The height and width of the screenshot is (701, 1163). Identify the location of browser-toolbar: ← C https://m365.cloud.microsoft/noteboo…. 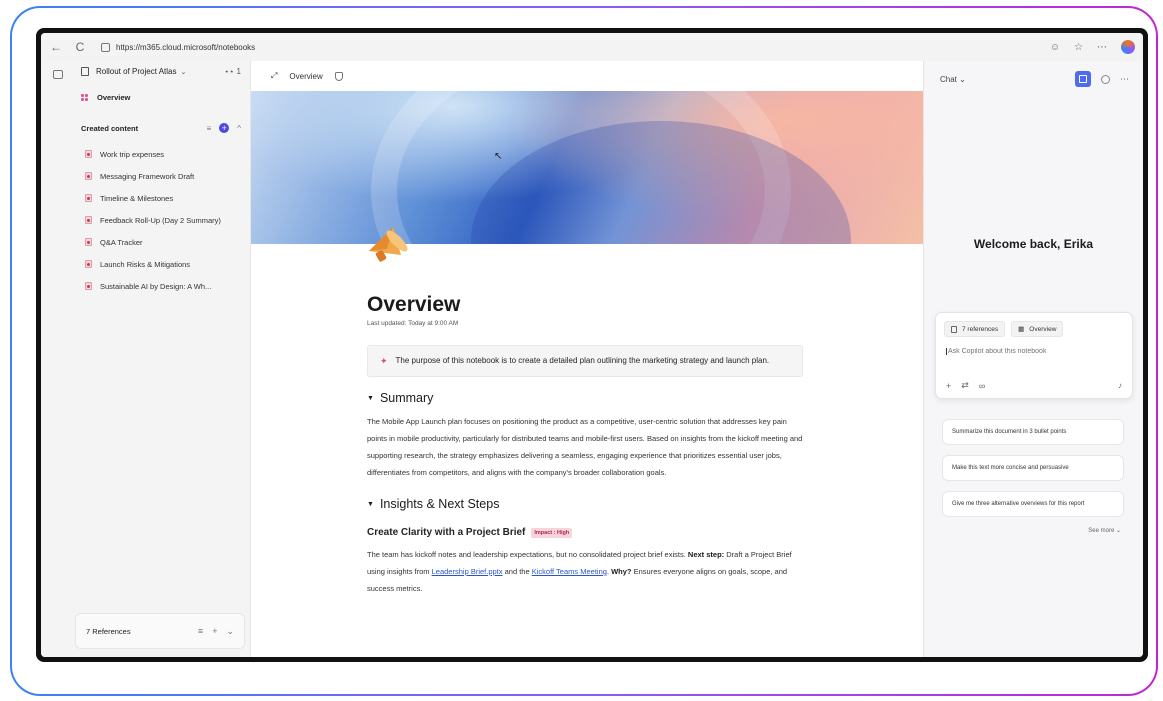
(592, 47).